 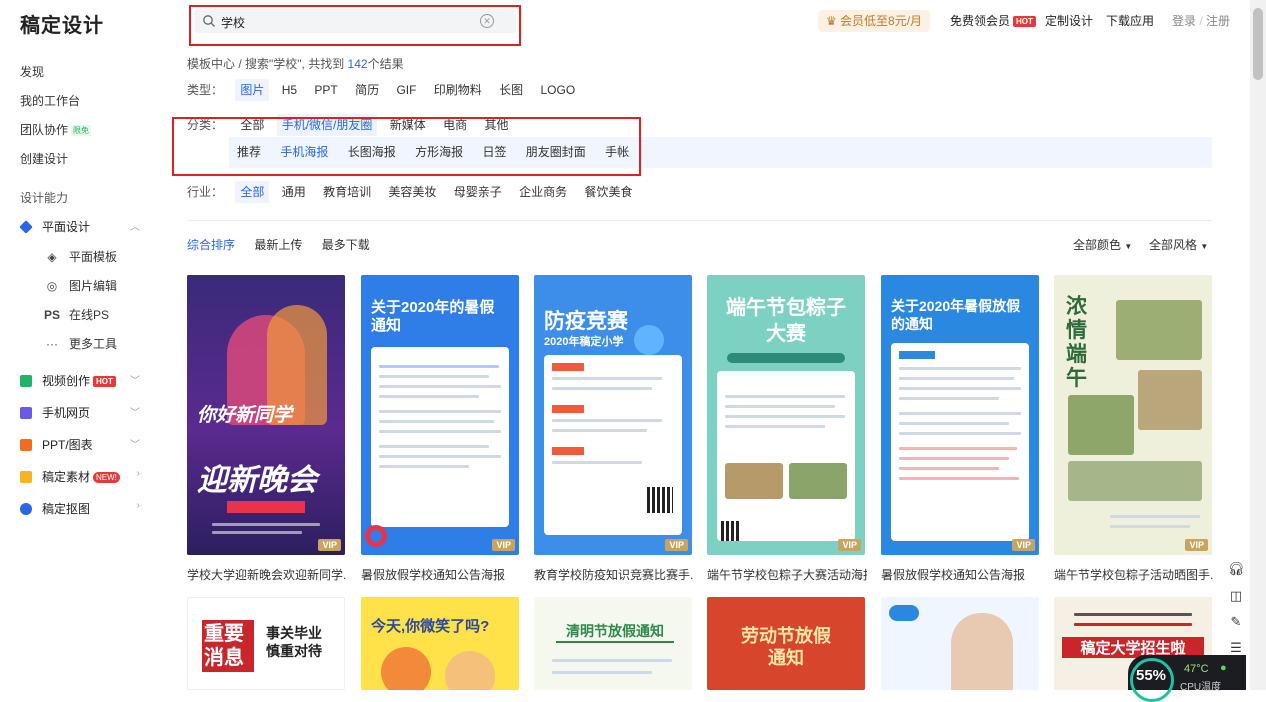 I want to click on template-card, so click(x=960, y=643).